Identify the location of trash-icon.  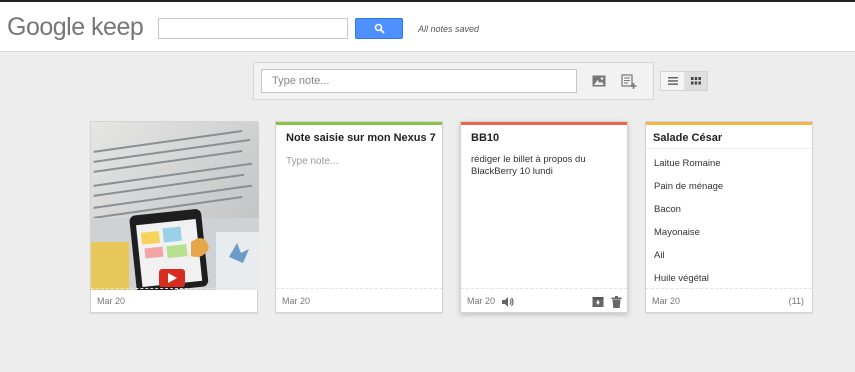
(616, 301).